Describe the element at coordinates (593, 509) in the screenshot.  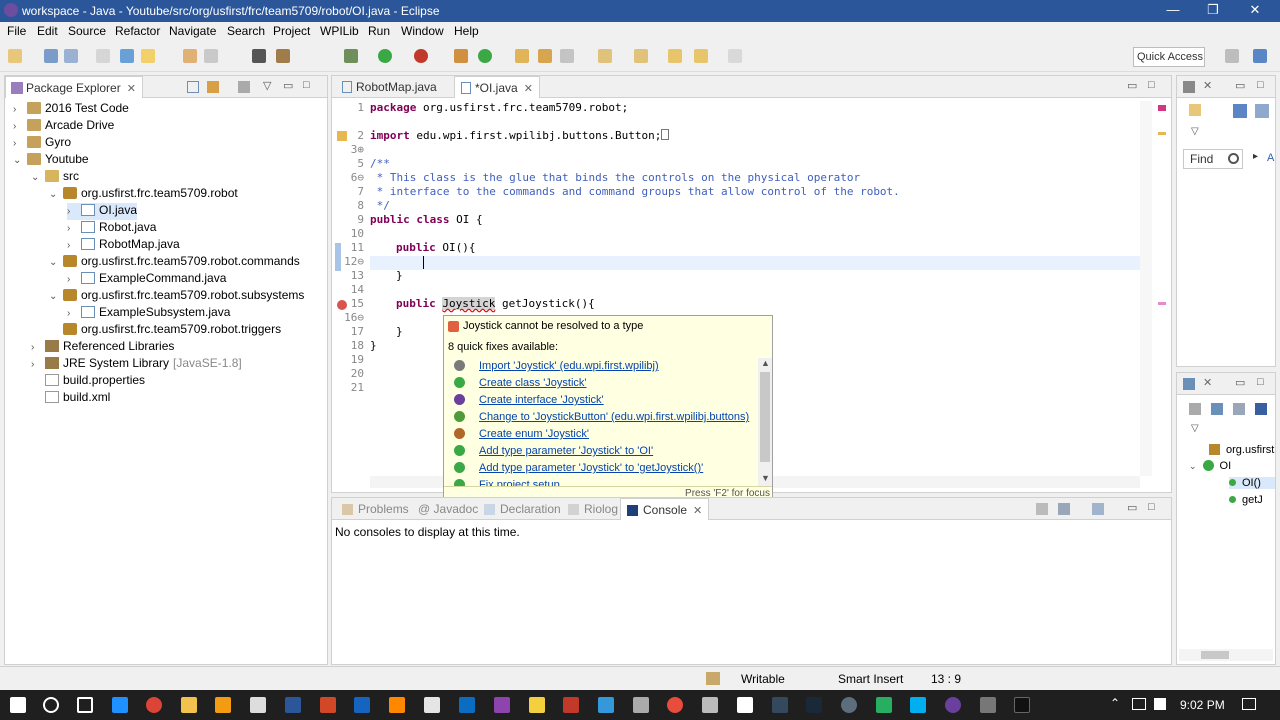
I see `tab-riolog: Riolog` at that location.